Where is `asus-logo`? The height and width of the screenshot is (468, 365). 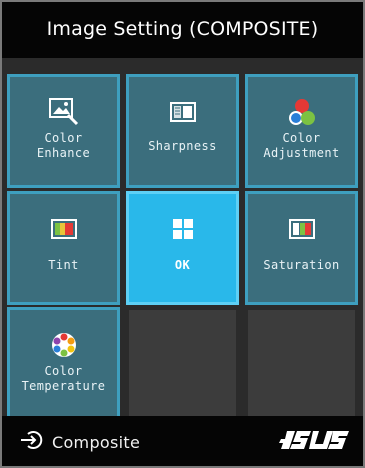 asus-logo is located at coordinates (313, 442).